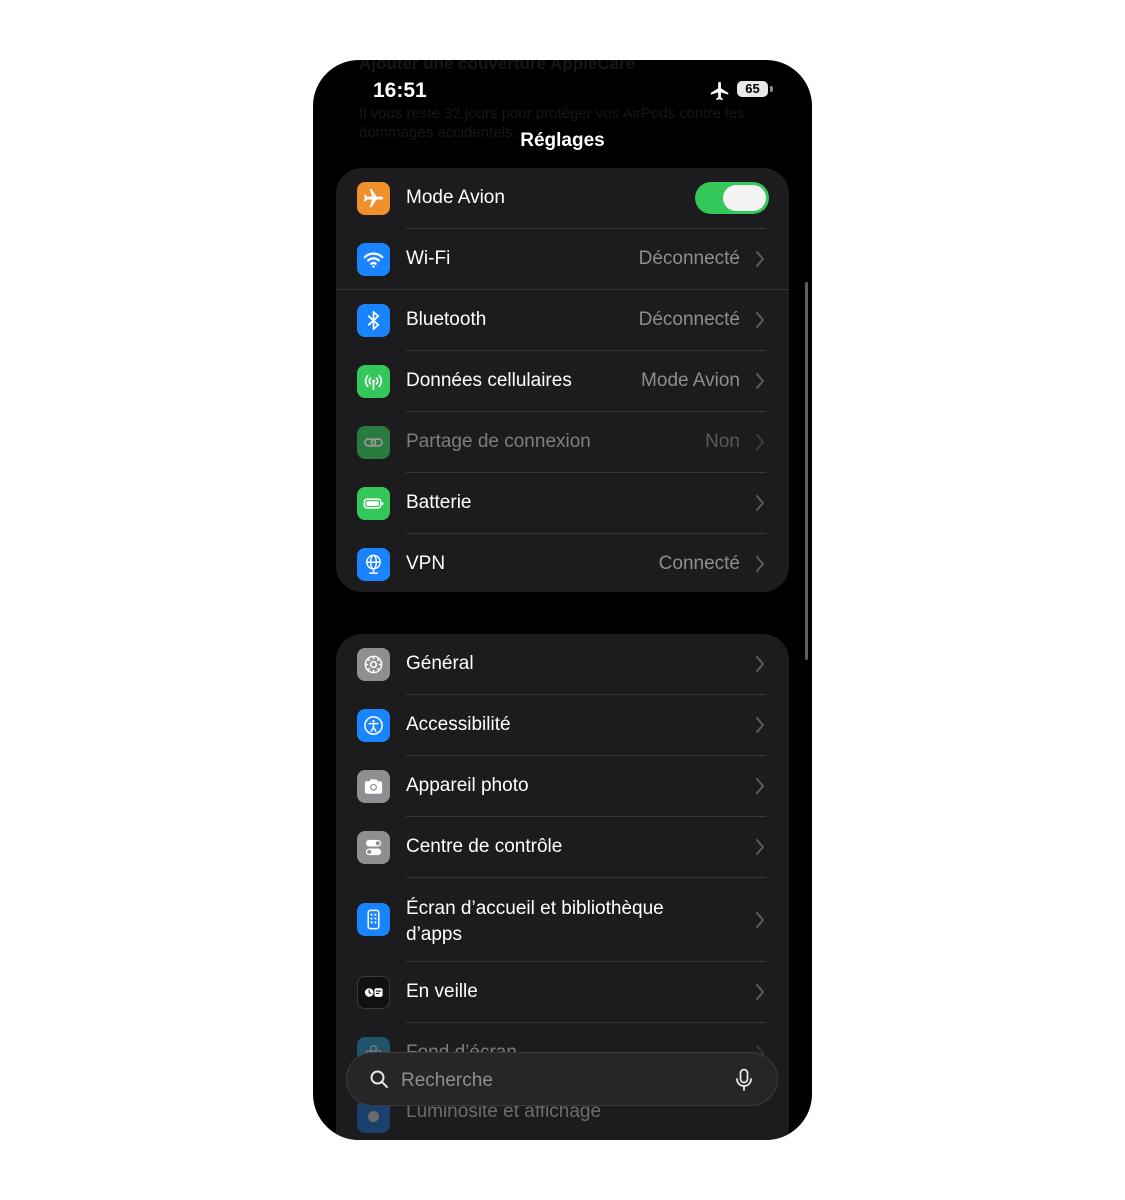 This screenshot has height=1200, width=1125. Describe the element at coordinates (562, 992) in the screenshot. I see `settings-row-standby: En veille` at that location.